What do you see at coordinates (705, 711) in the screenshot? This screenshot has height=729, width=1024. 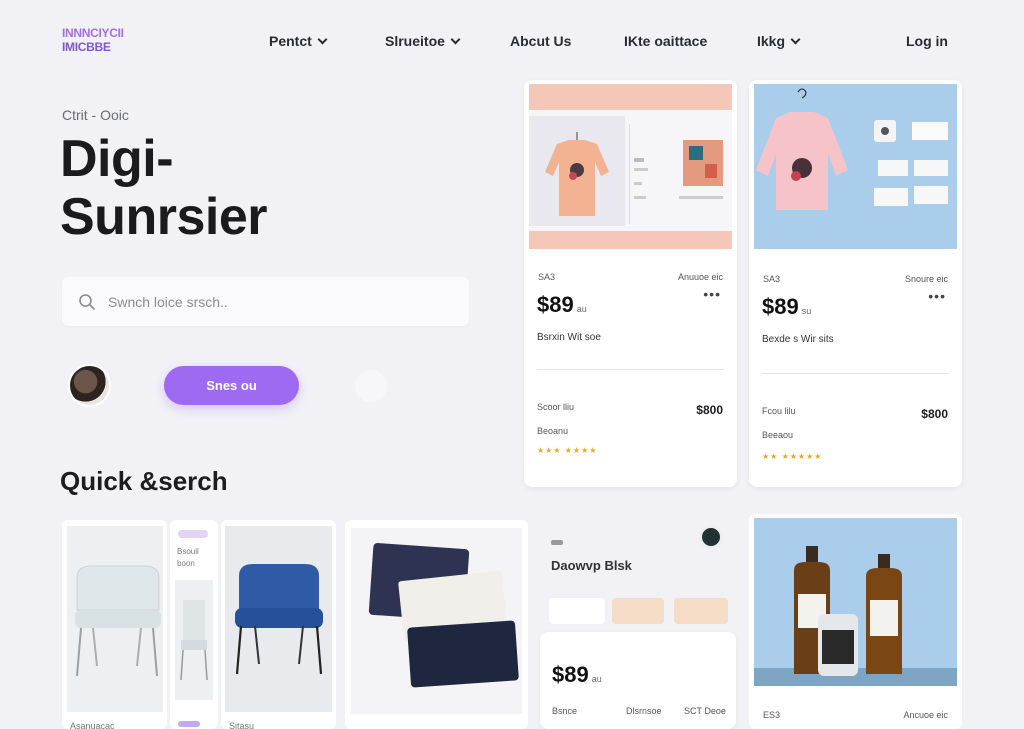 I see `promo-col-3: SCT Deoe` at bounding box center [705, 711].